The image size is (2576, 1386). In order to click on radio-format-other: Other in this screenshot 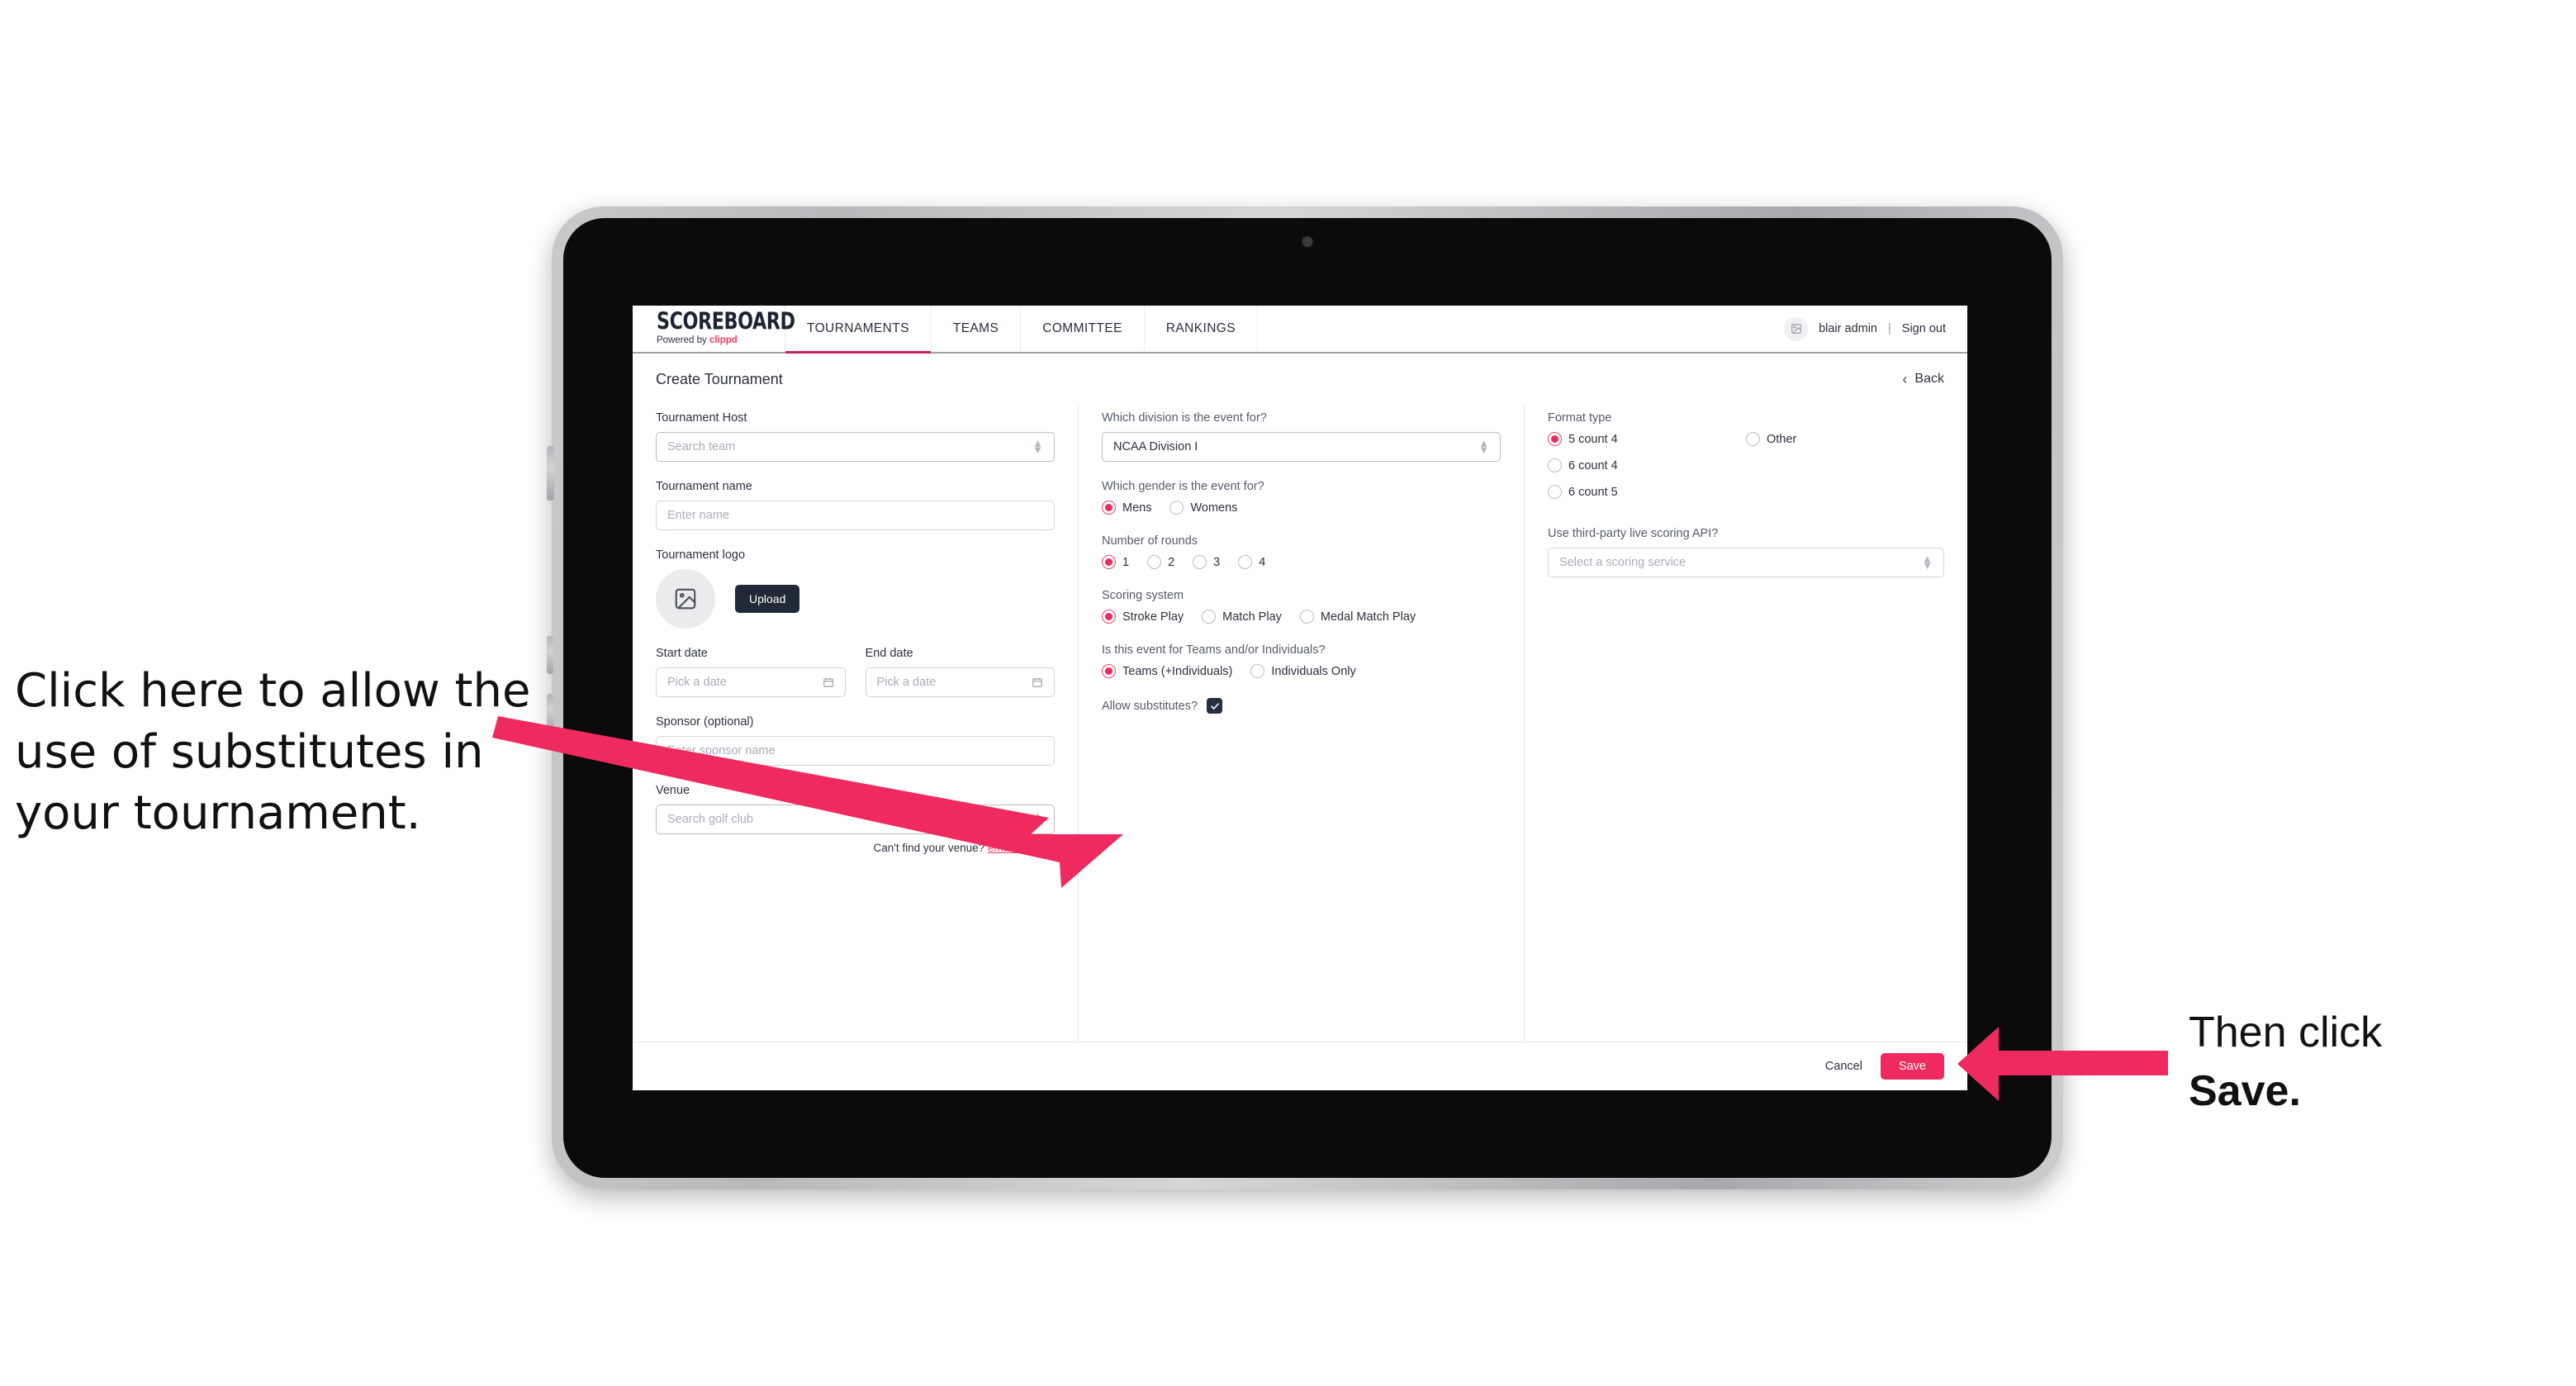, I will do `click(1836, 439)`.